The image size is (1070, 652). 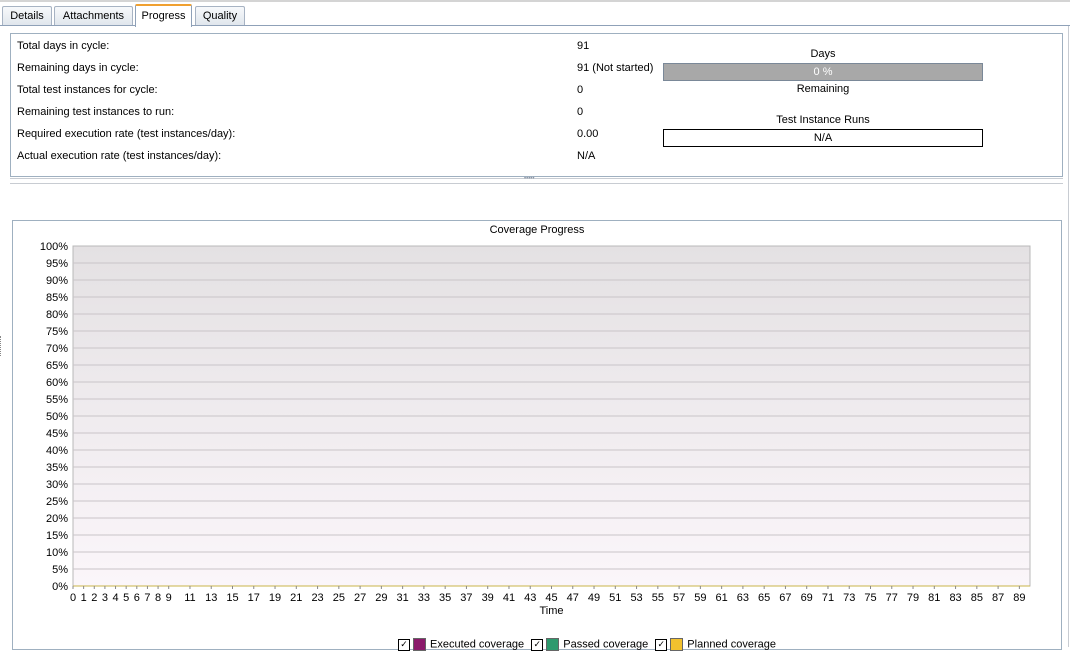 What do you see at coordinates (84, 598) in the screenshot?
I see `x-tick-label: 1` at bounding box center [84, 598].